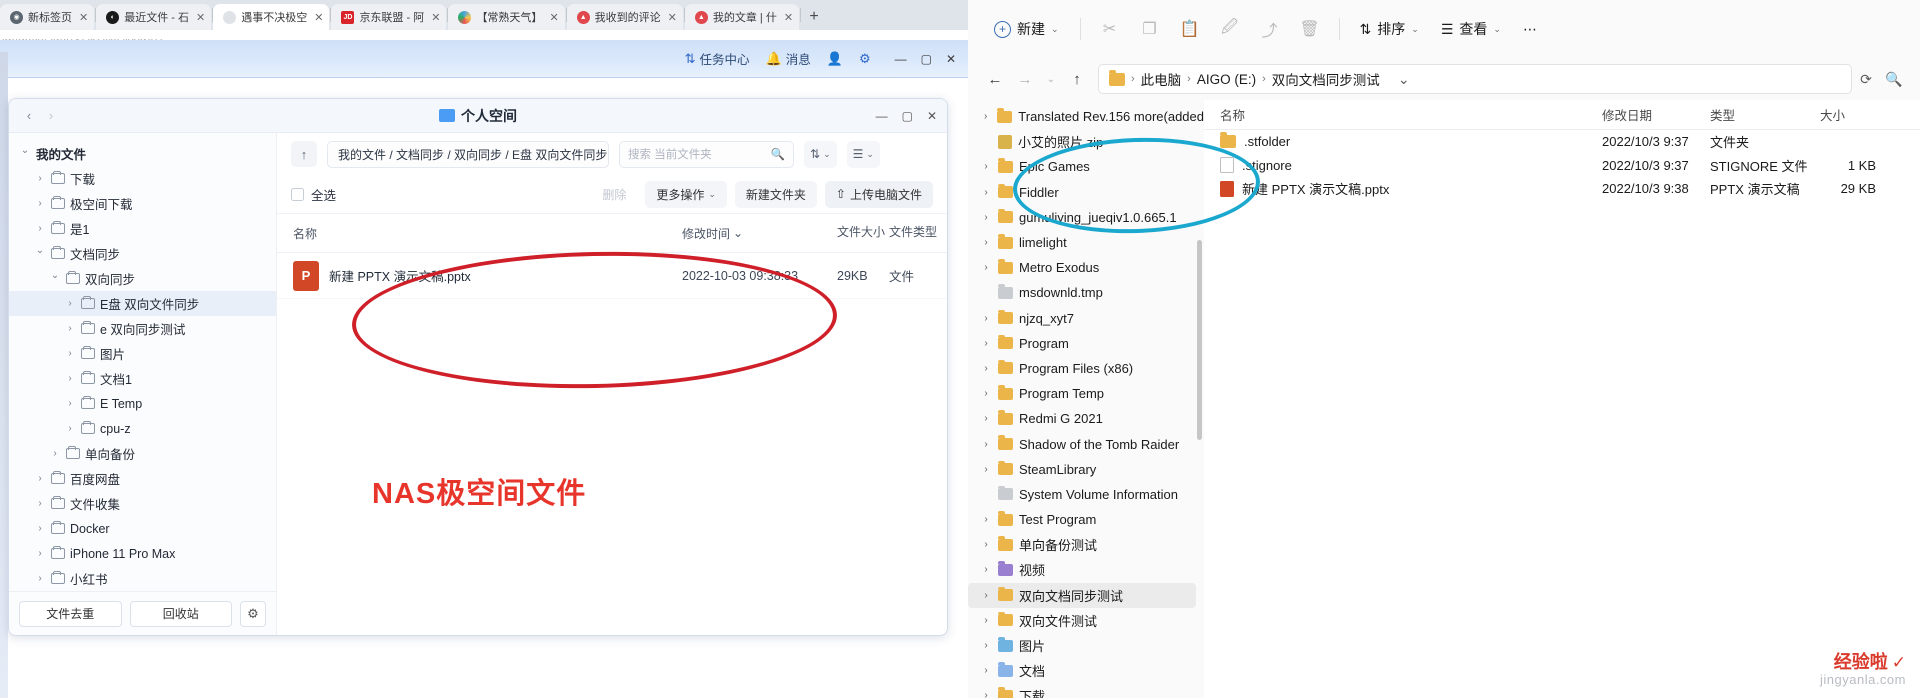  What do you see at coordinates (759, 233) in the screenshot?
I see `column-header-modified: 修改时间 ⌄` at bounding box center [759, 233].